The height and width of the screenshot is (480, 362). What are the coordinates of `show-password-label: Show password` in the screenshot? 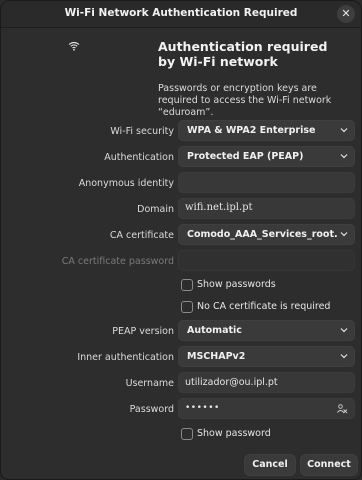 It's located at (234, 433).